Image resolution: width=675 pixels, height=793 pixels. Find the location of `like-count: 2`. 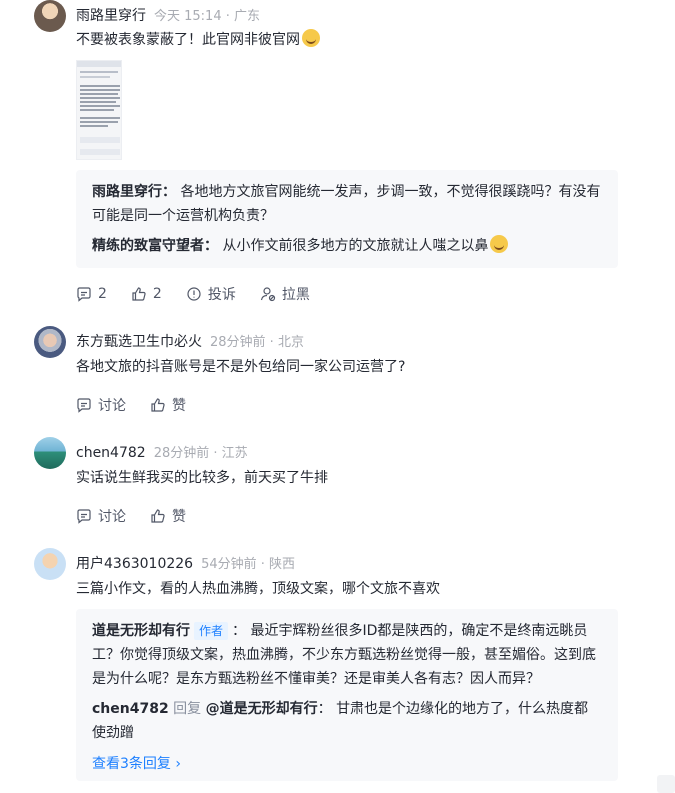

like-count: 2 is located at coordinates (157, 294).